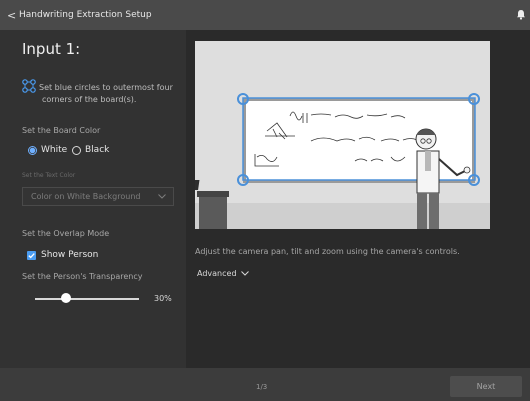  I want to click on instruction-line-1: Set blue circles to outermost four, so click(106, 87).